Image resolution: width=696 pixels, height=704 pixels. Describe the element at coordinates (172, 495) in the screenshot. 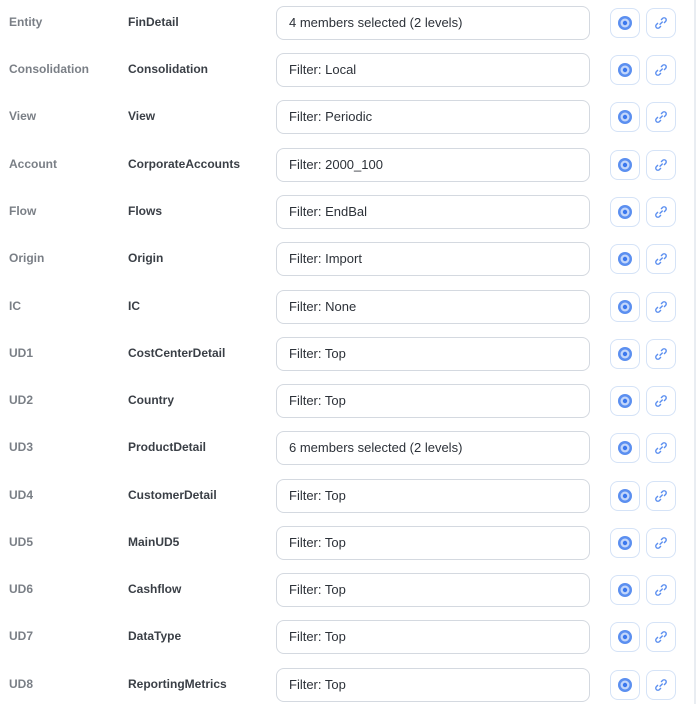

I see `dimension-name: CustomerDetail` at that location.